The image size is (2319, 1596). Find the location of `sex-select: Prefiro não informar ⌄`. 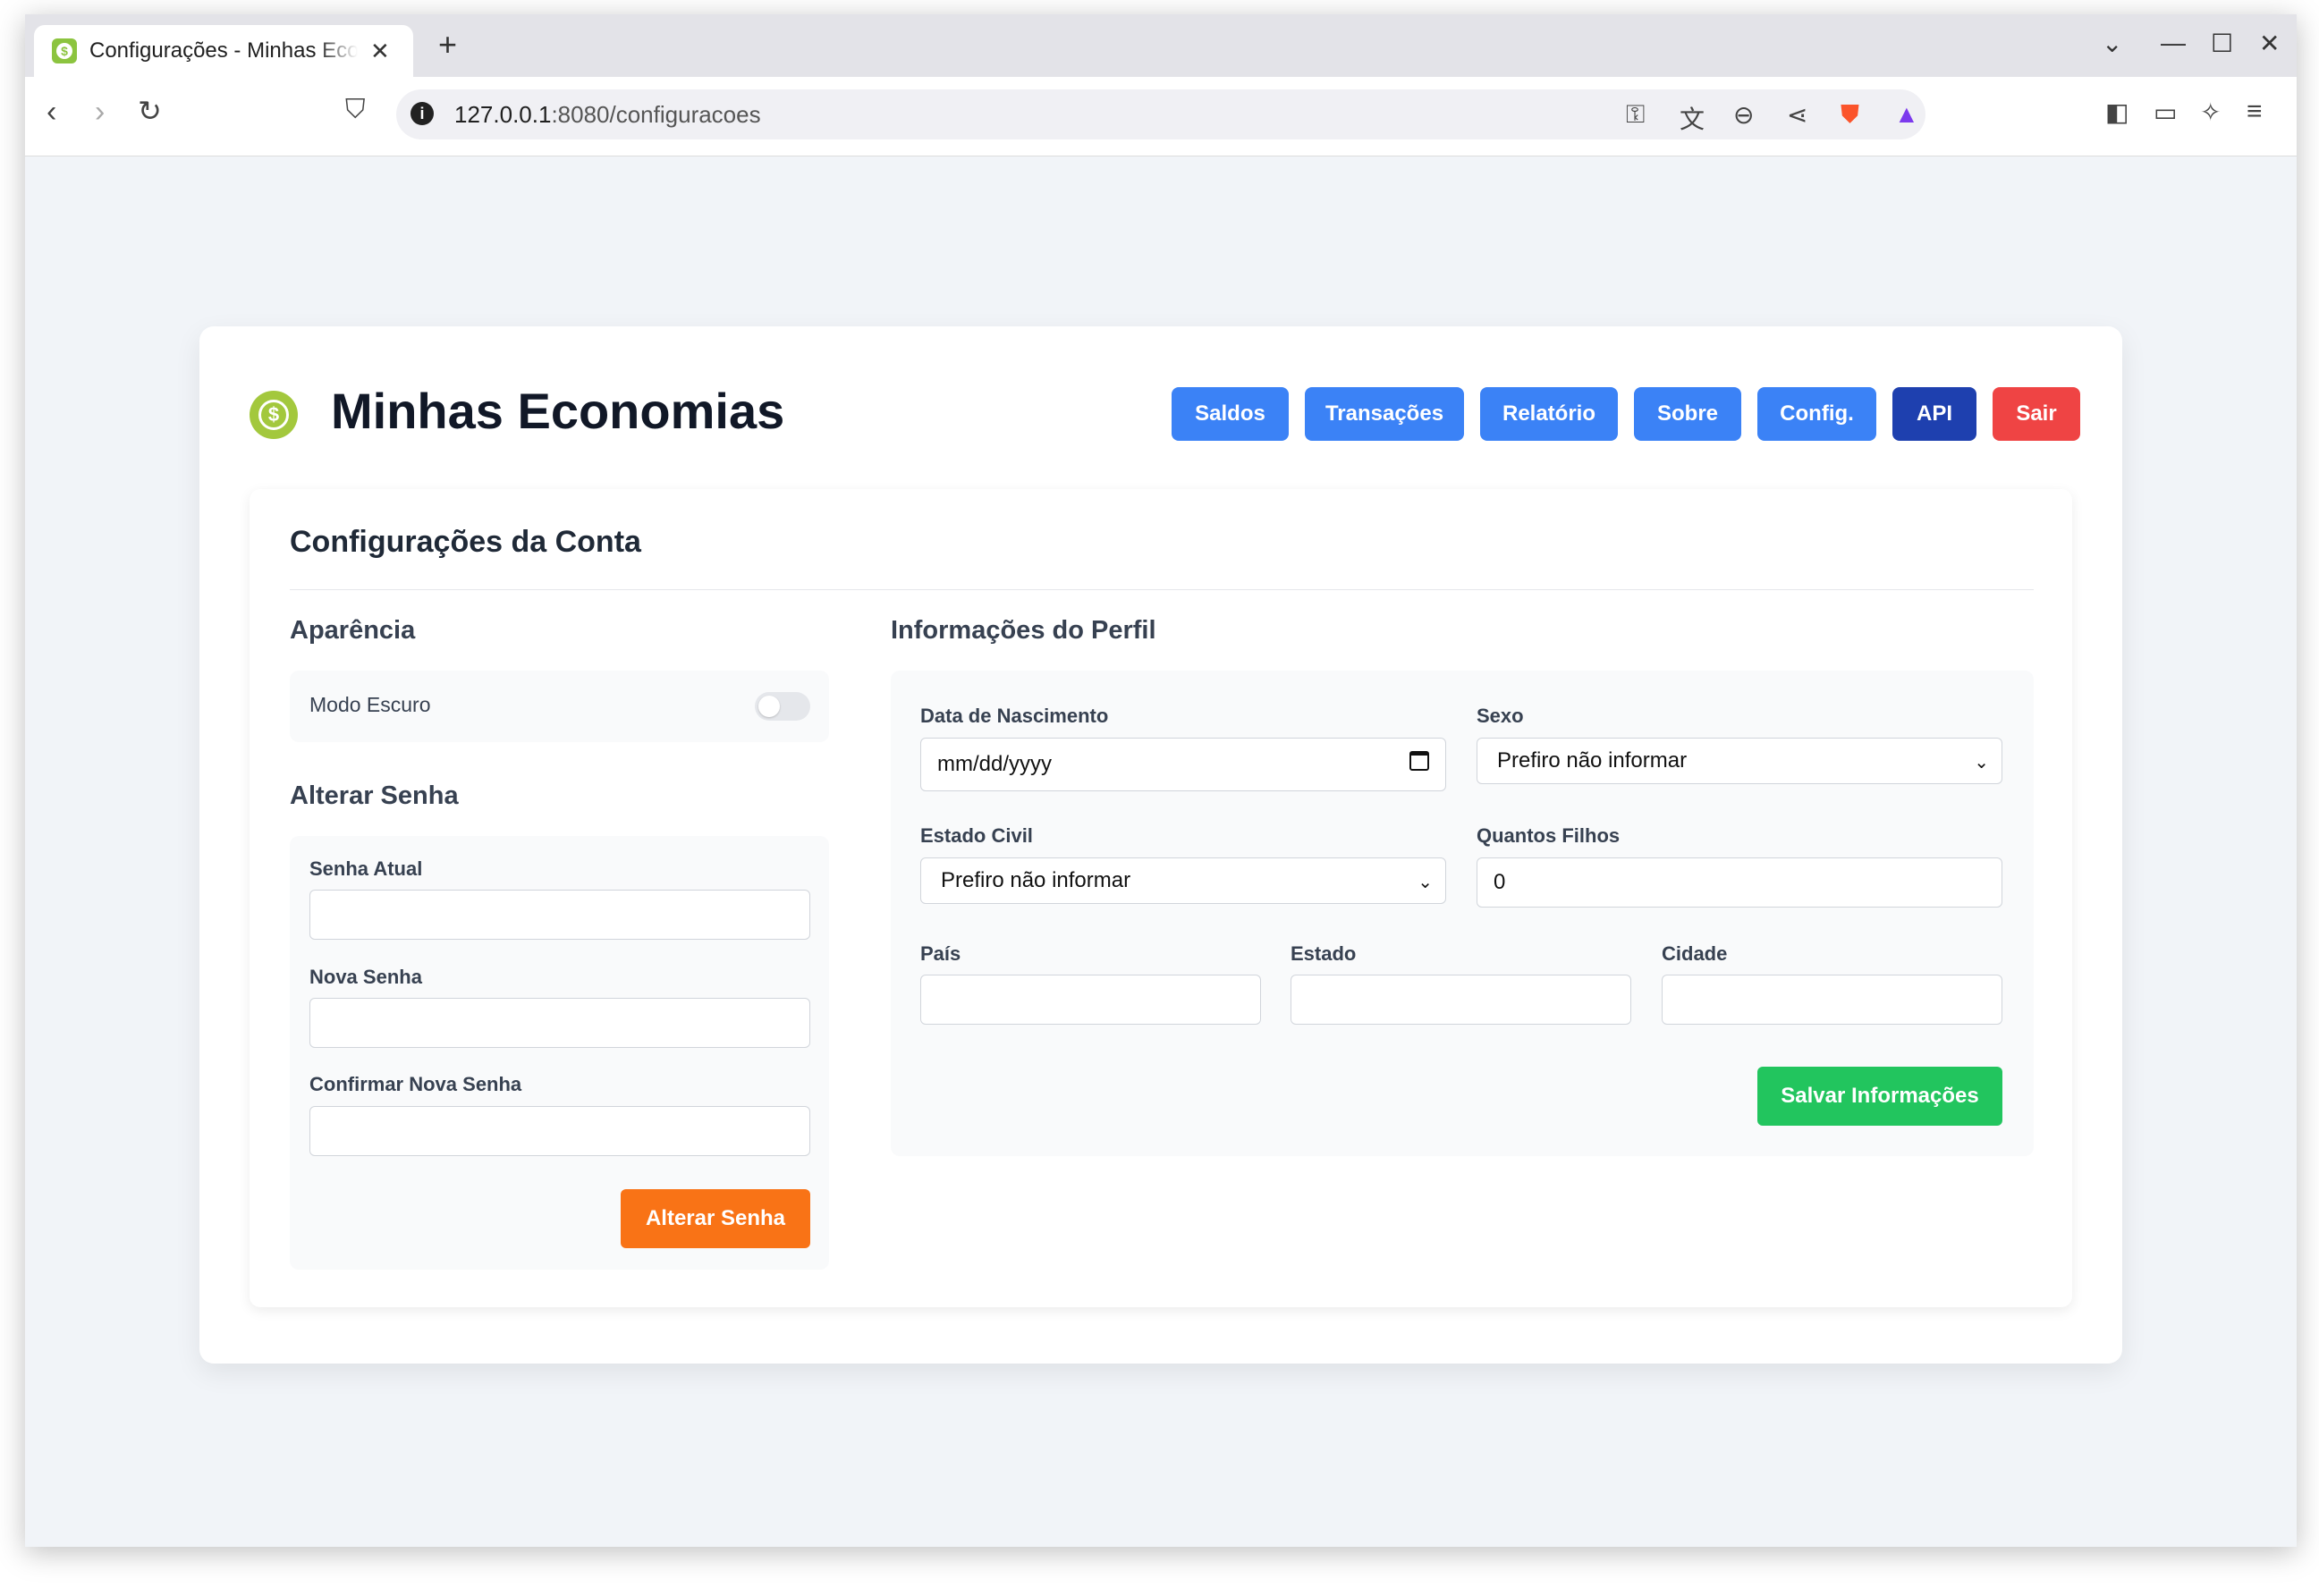

sex-select: Prefiro não informar ⌄ is located at coordinates (1740, 761).